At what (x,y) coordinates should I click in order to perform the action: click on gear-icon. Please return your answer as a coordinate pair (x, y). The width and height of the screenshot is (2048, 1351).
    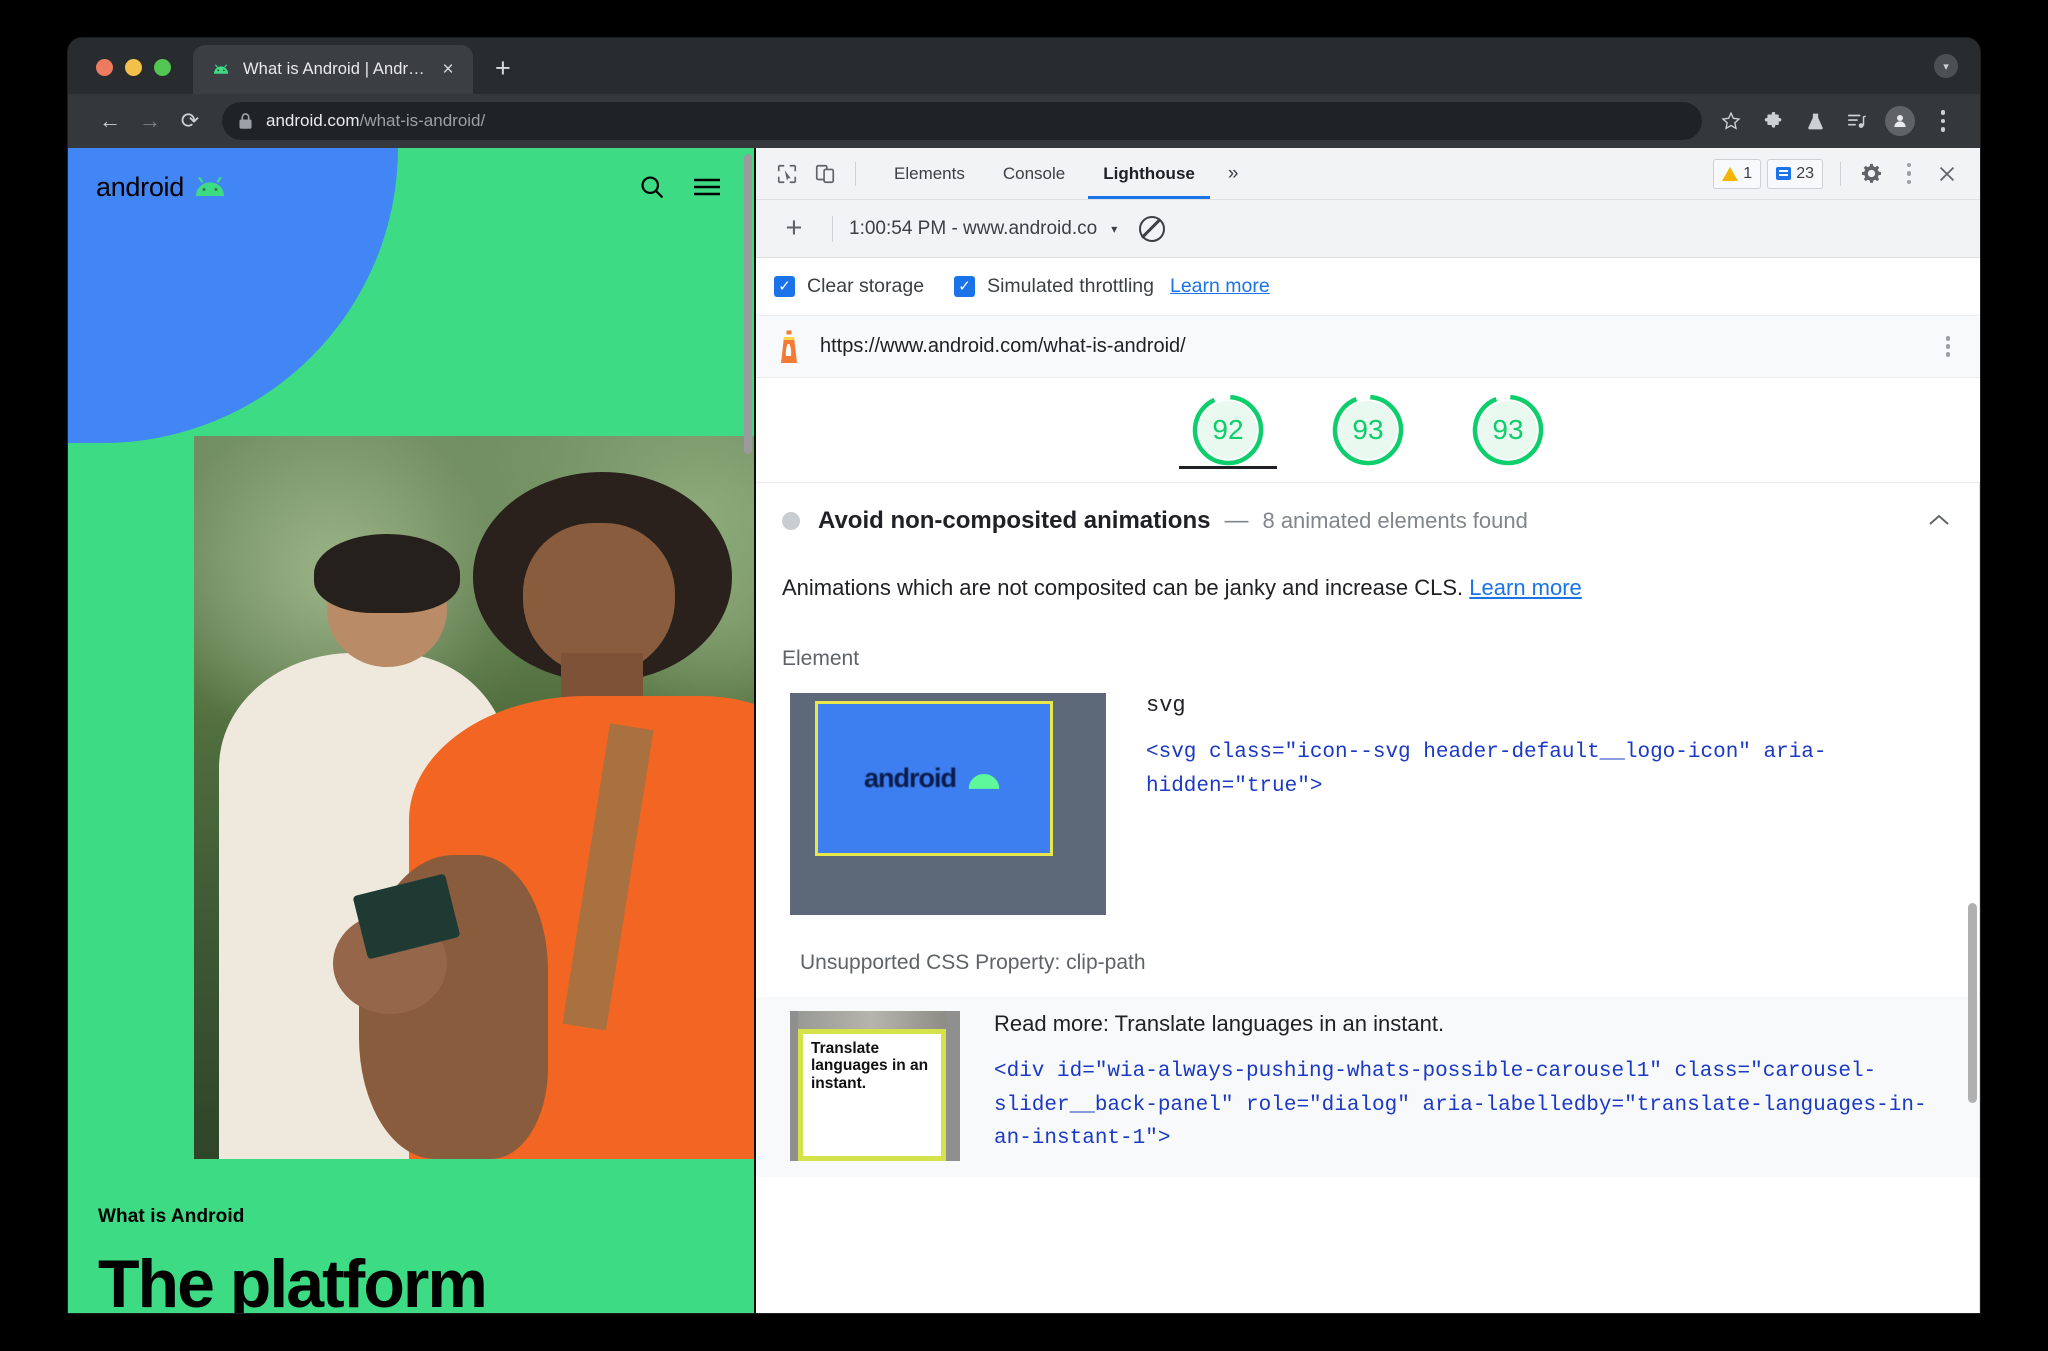
    Looking at the image, I should click on (1871, 174).